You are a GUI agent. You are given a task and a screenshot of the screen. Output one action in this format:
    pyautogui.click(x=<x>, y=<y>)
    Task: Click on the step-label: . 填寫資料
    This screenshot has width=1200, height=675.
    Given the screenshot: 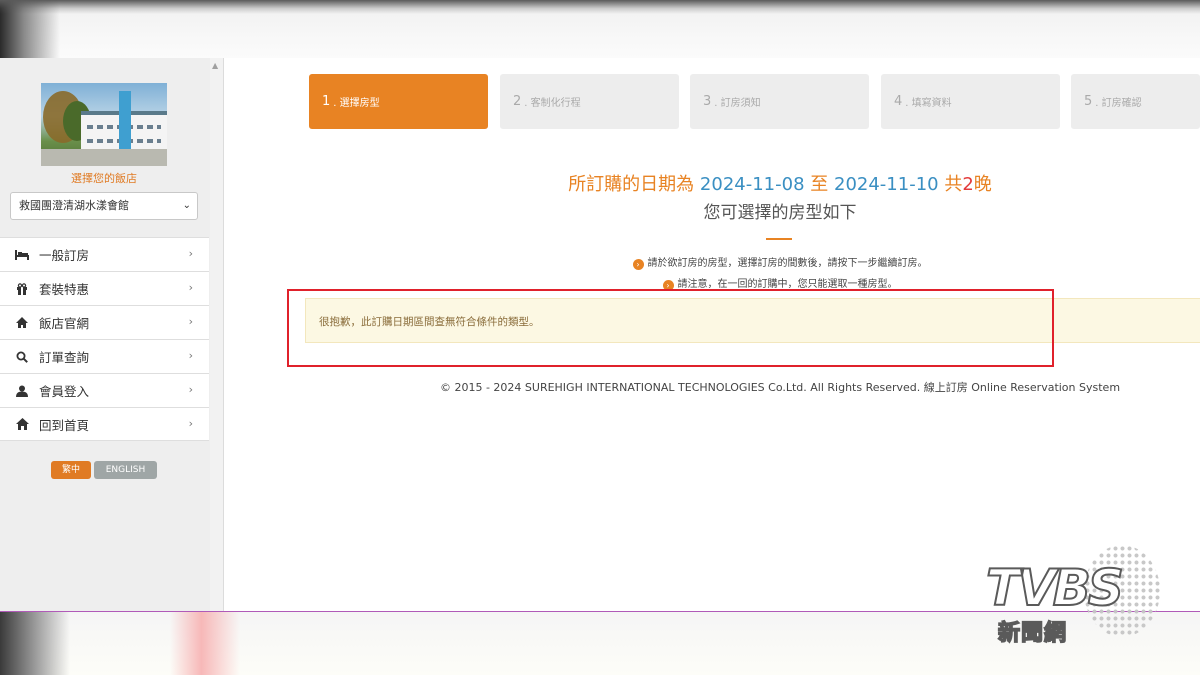 What is the action you would take?
    pyautogui.click(x=928, y=103)
    